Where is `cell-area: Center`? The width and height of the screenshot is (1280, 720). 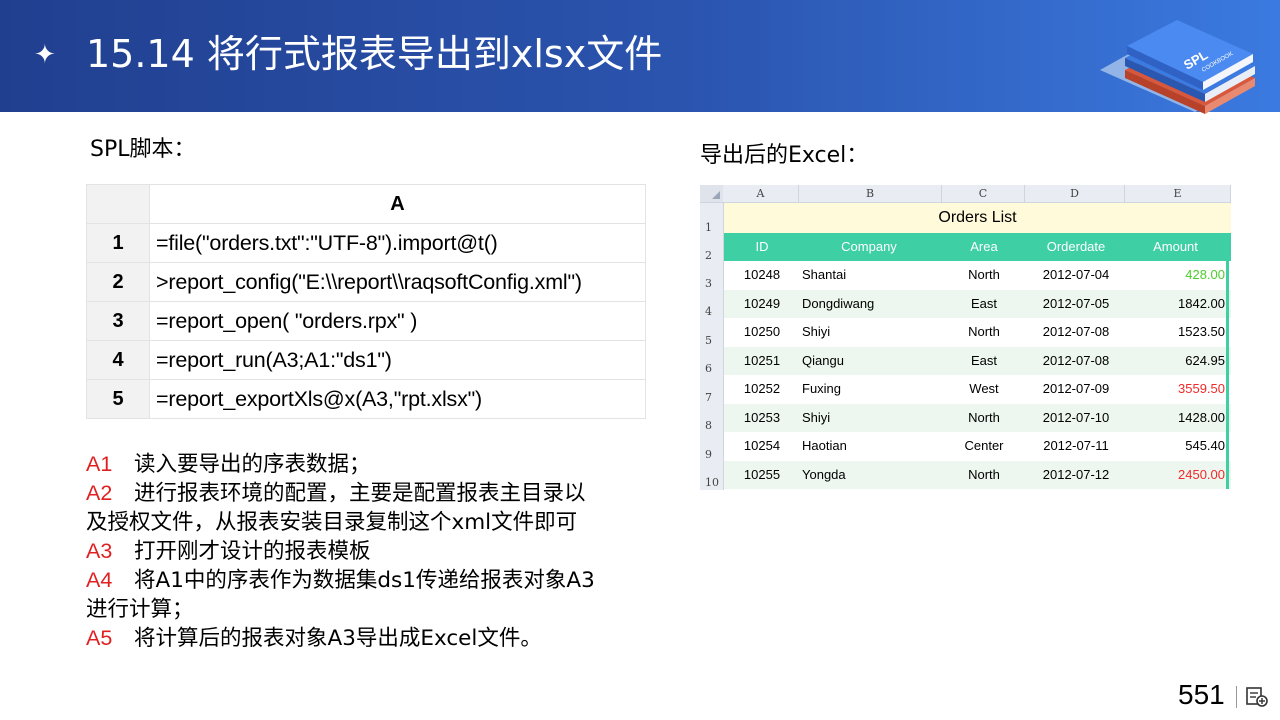 cell-area: Center is located at coordinates (984, 446).